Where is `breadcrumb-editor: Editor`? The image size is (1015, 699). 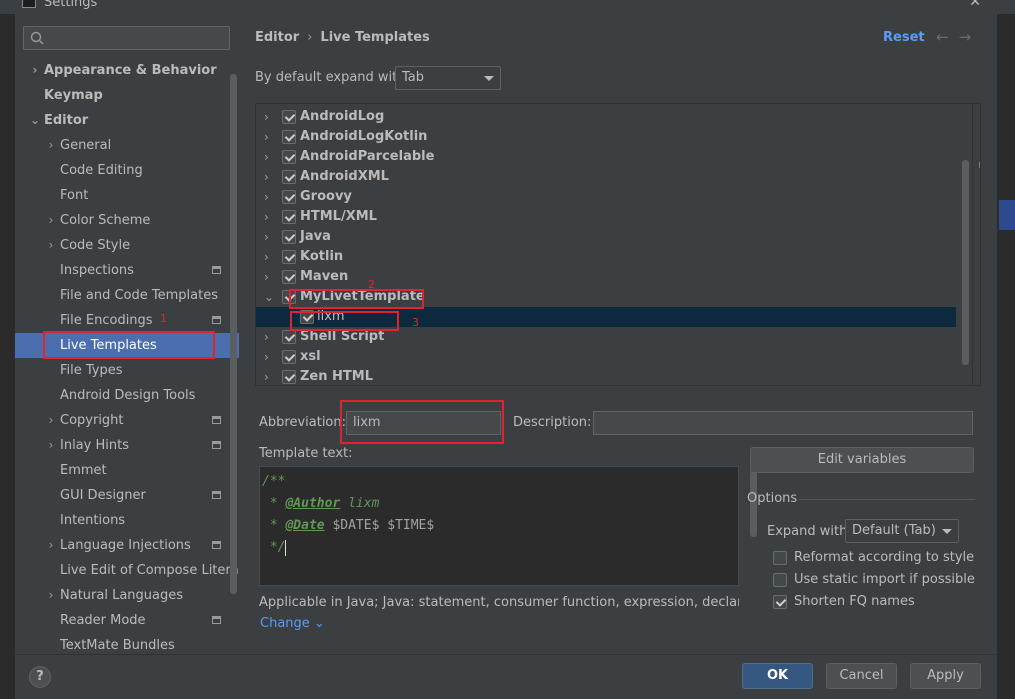
breadcrumb-editor: Editor is located at coordinates (277, 37).